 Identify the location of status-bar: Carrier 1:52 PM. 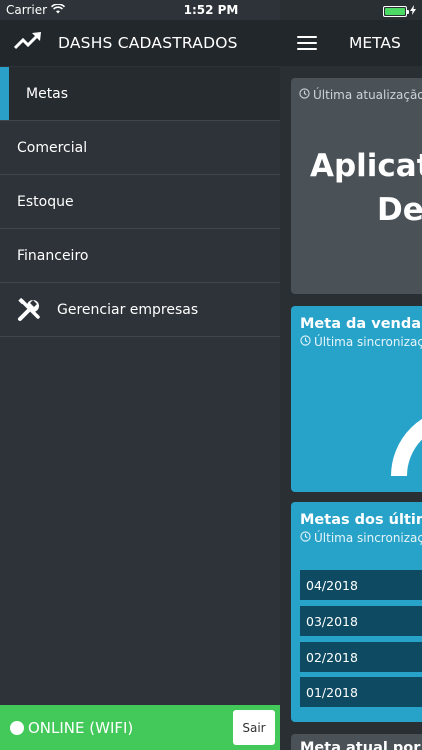
(211, 10).